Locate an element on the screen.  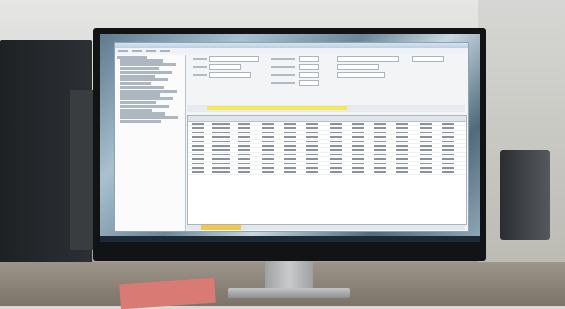
highlighted-toolbar-field is located at coordinates (277, 108).